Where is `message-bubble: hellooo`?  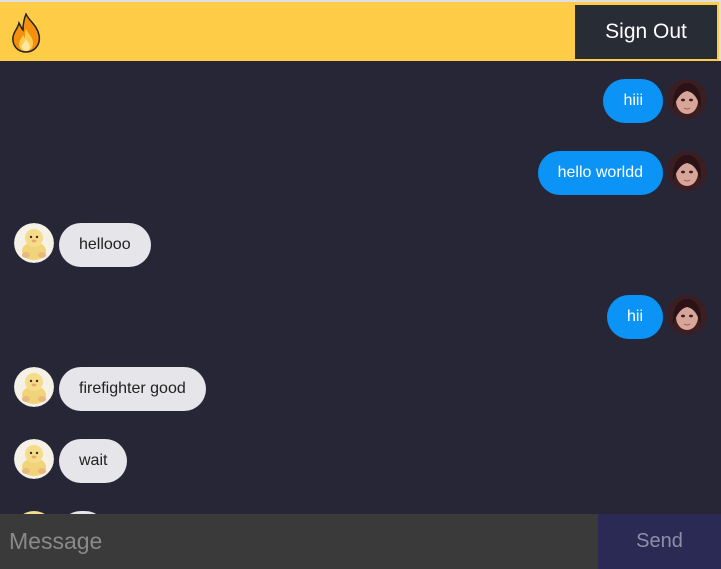
message-bubble: hellooo is located at coordinates (105, 245).